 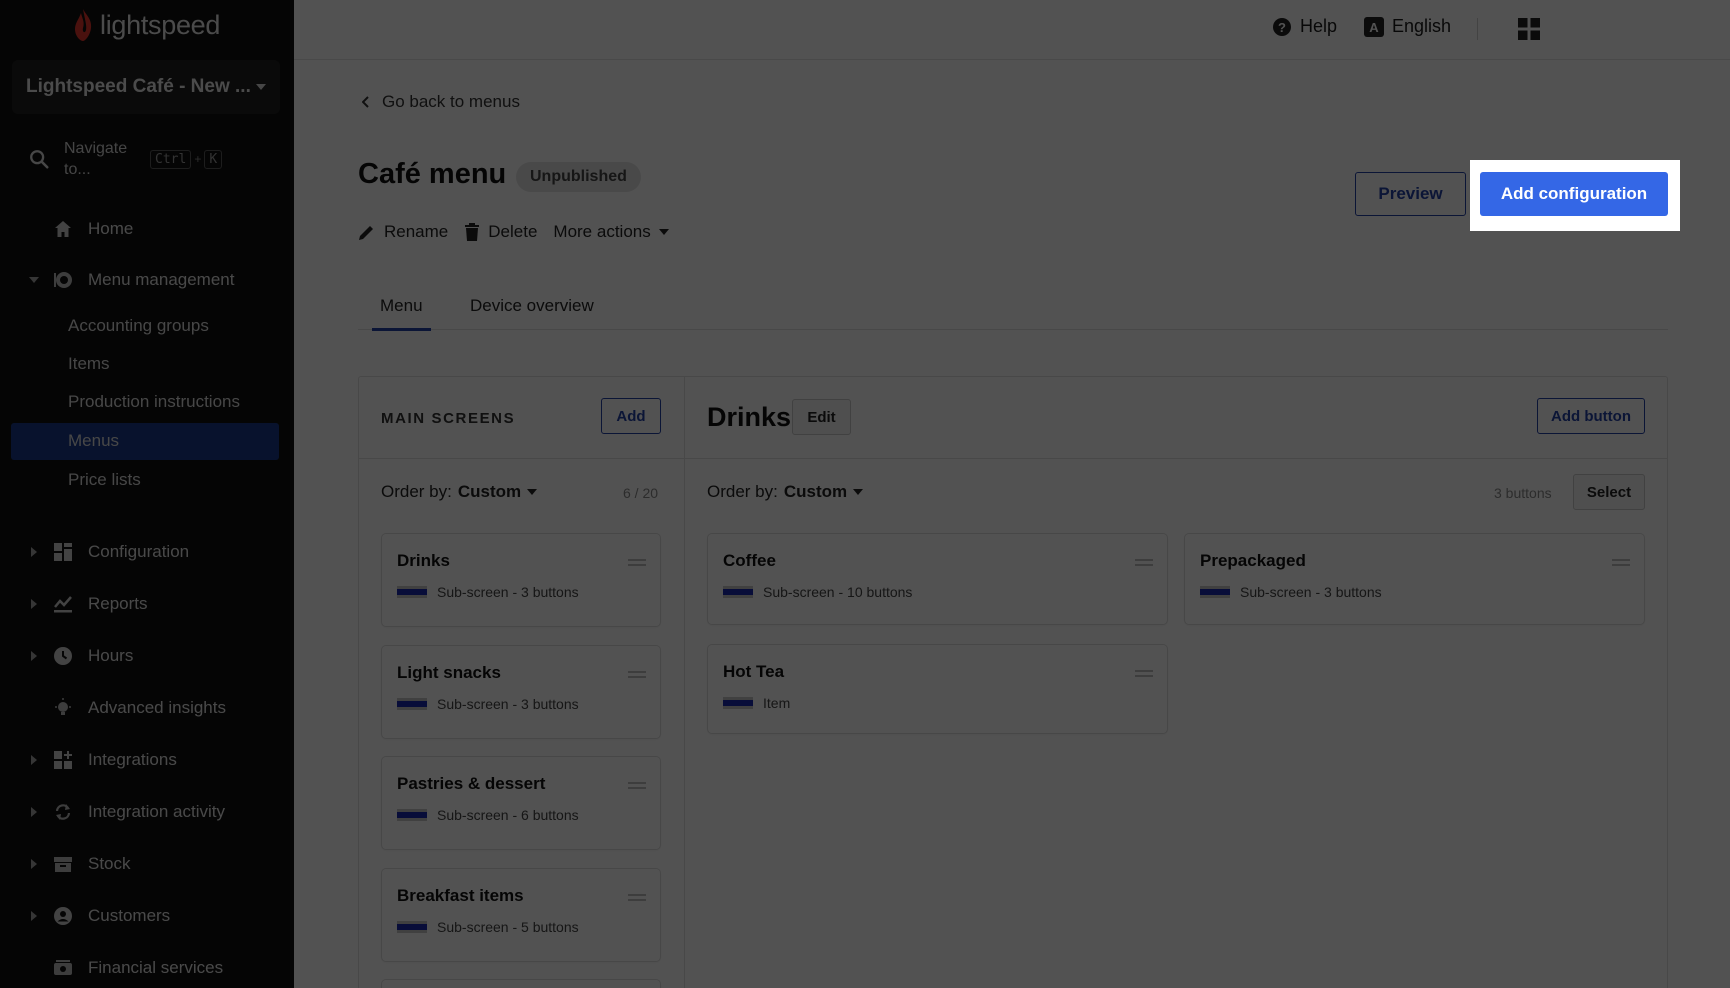 I want to click on card-subtitle-text: Sub-screen - 5 buttons, so click(x=508, y=927).